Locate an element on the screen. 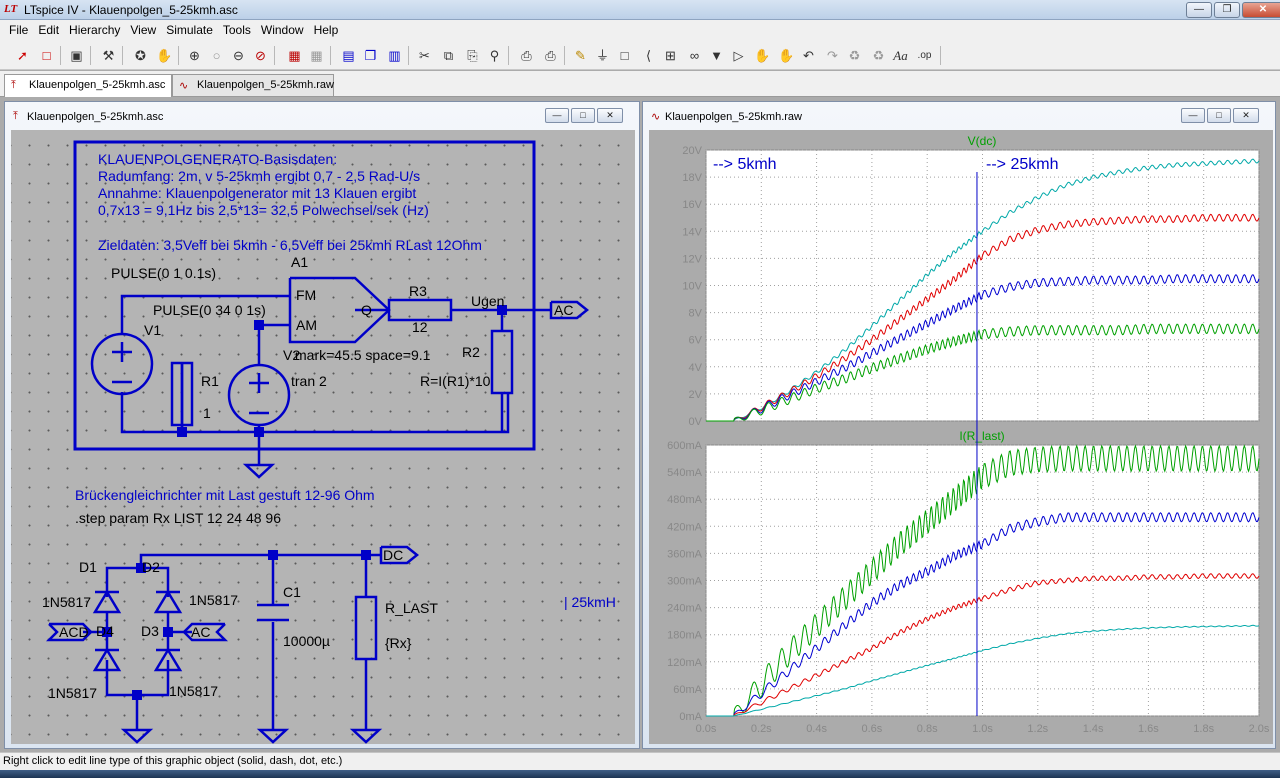  d1-model: 1N5817 is located at coordinates (66, 602).